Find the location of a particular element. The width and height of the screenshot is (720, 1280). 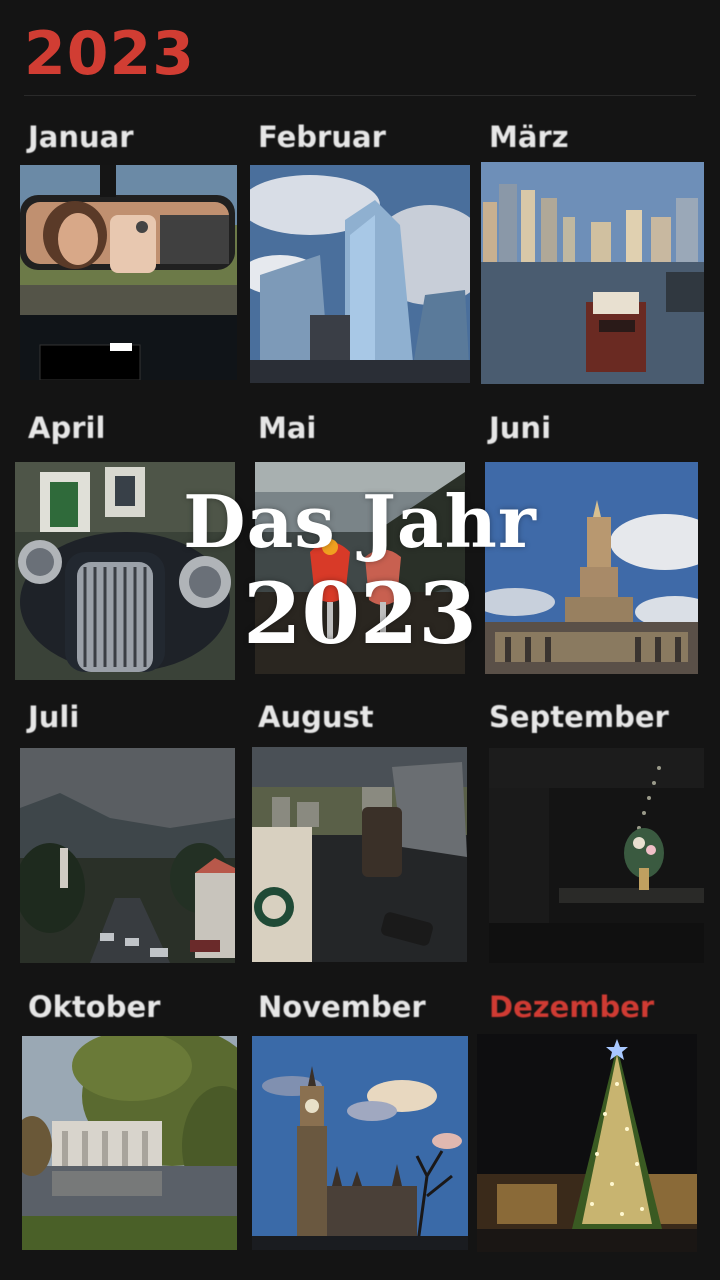

photo-mai is located at coordinates (360, 568).